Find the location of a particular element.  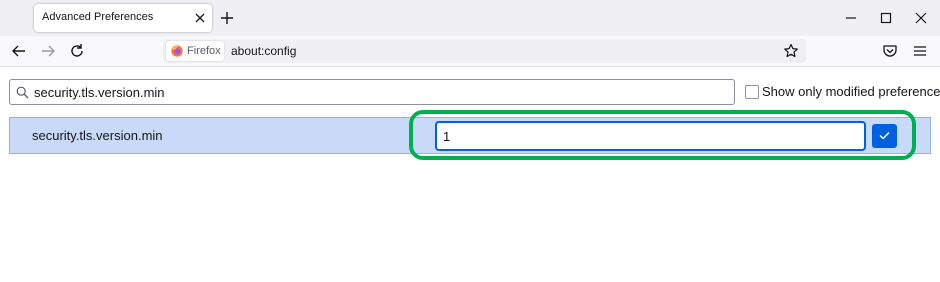

window-close-icon is located at coordinates (921, 18).